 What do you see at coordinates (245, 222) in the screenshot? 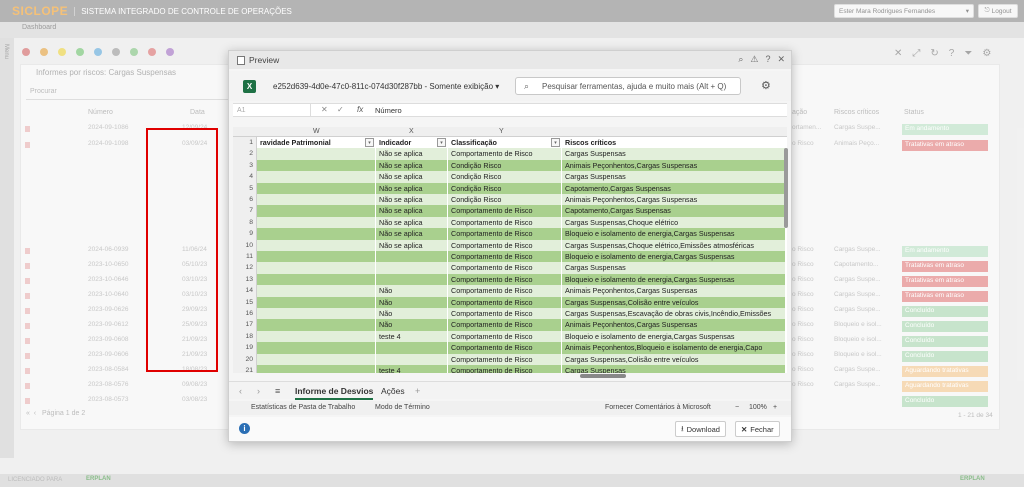
I see `row-number: 8` at bounding box center [245, 222].